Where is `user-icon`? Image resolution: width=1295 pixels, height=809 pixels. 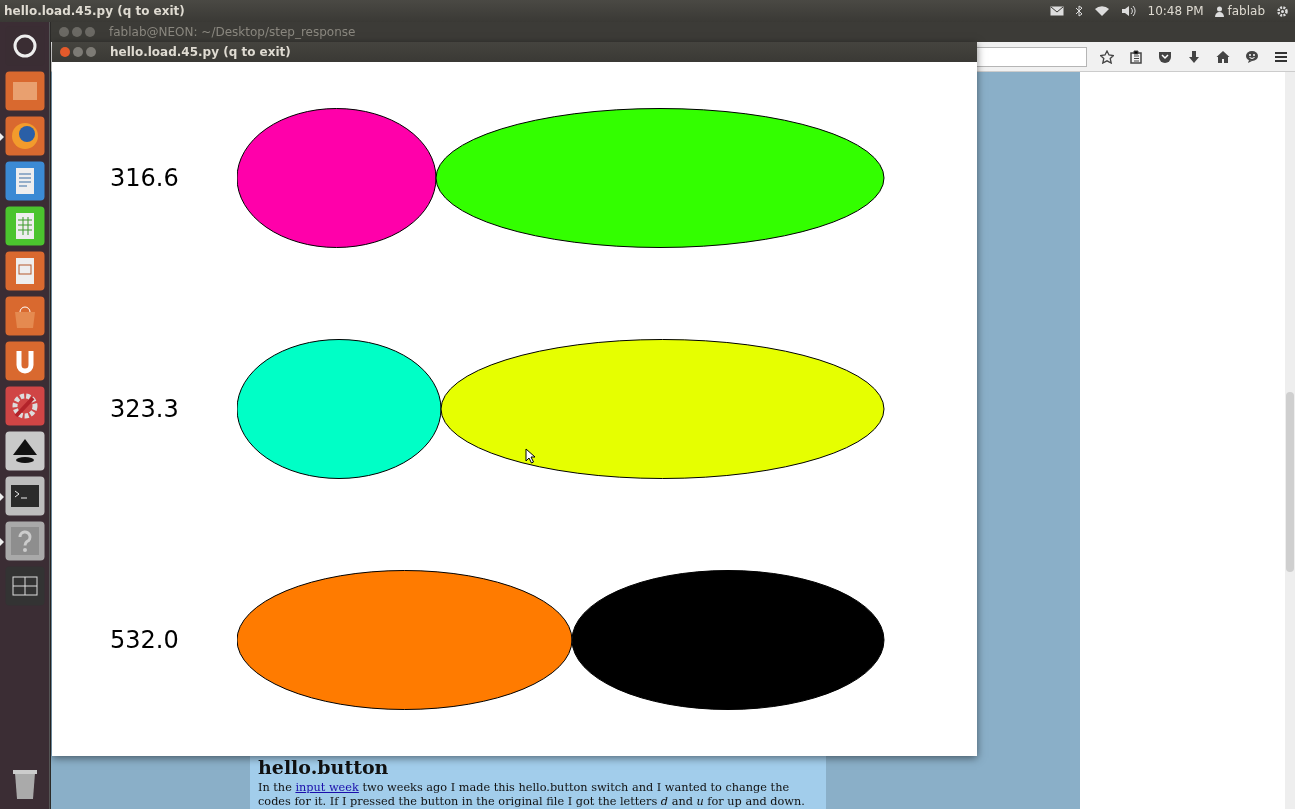 user-icon is located at coordinates (1219, 11).